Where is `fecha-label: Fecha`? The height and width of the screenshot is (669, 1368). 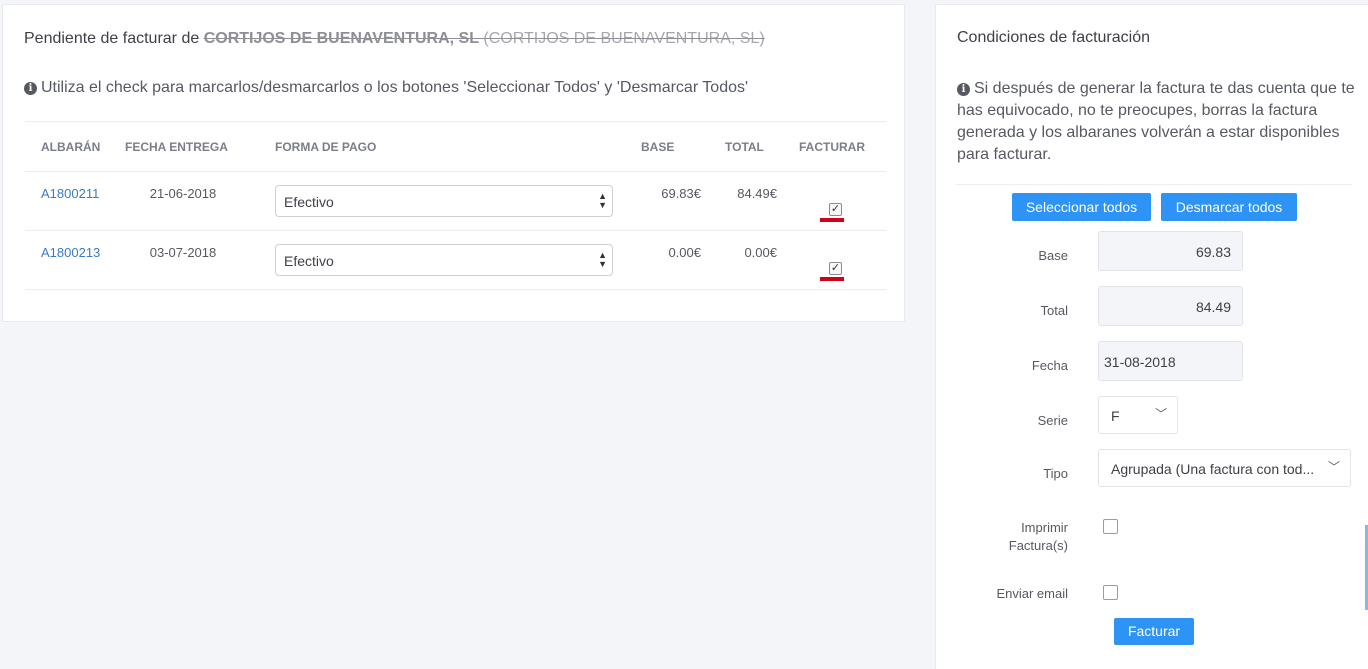
fecha-label: Fecha is located at coordinates (1049, 365).